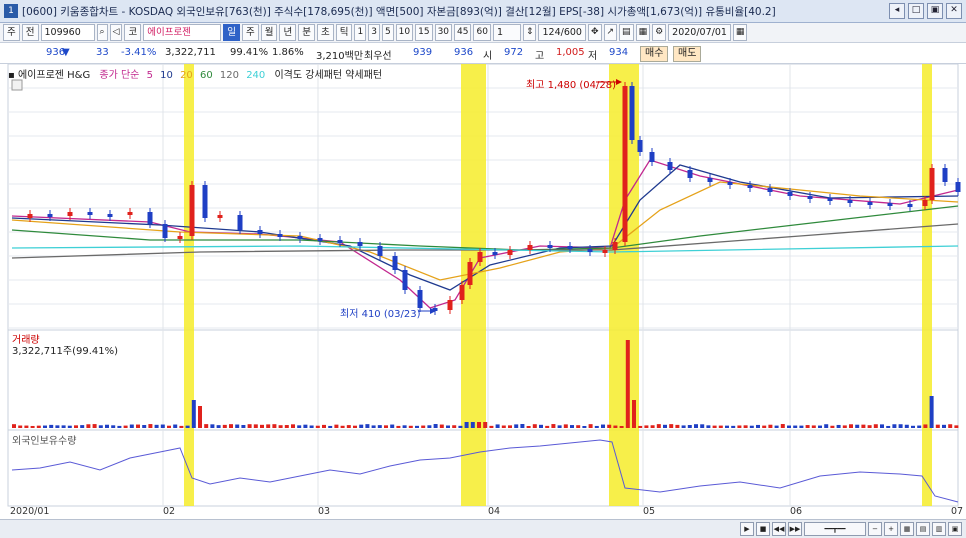  What do you see at coordinates (116, 32) in the screenshot?
I see `speaker-icon: ◁` at bounding box center [116, 32].